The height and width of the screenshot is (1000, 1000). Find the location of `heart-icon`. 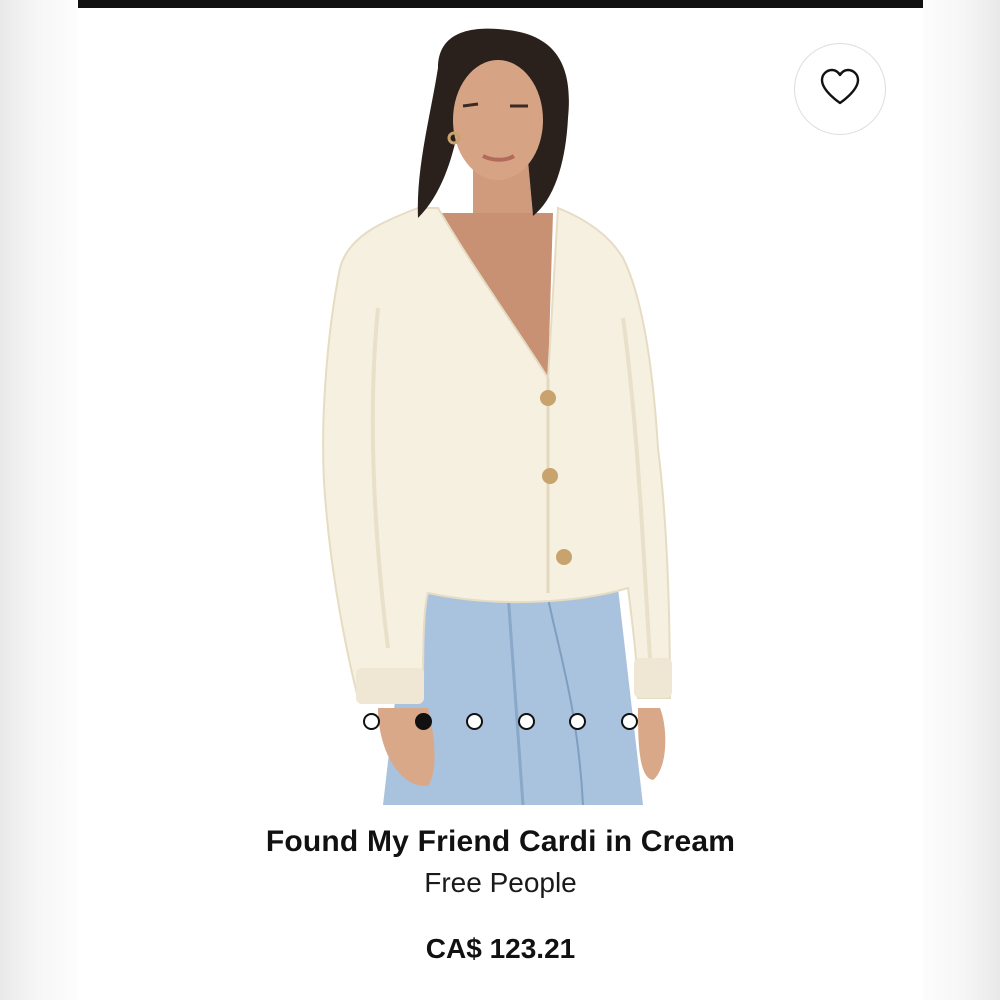

heart-icon is located at coordinates (840, 89).